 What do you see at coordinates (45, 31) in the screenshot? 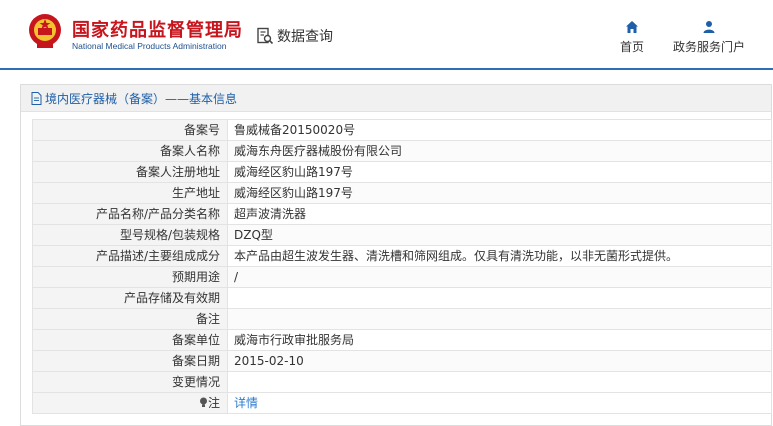
I see `national-emblem-icon` at bounding box center [45, 31].